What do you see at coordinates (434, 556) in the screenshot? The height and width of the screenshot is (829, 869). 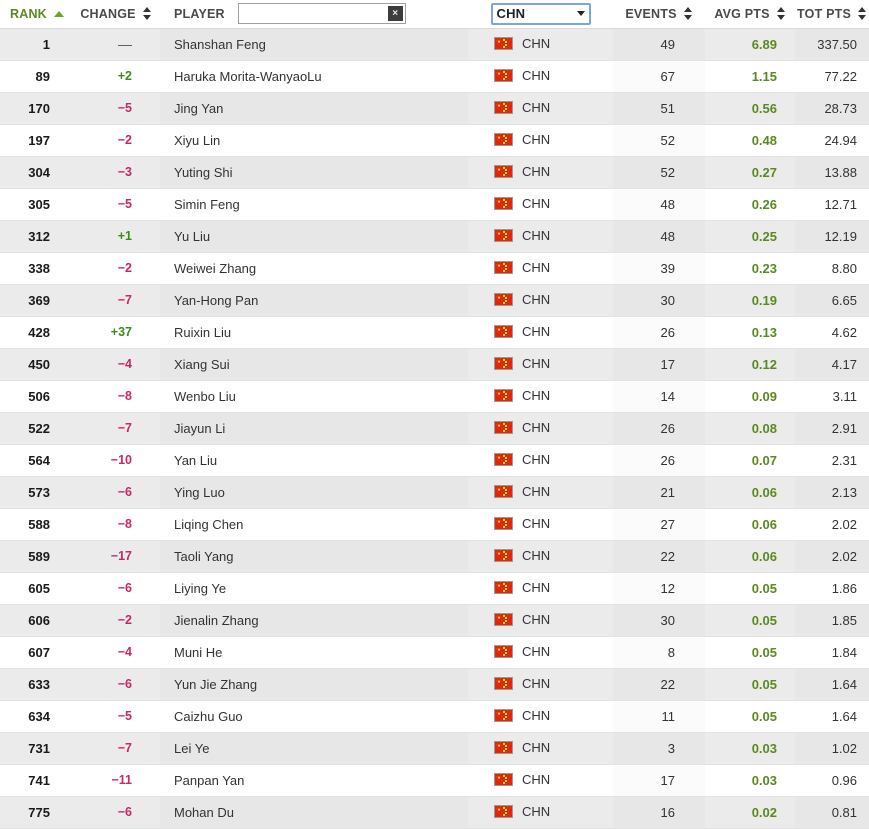 I see `table-row: 589 −17 Taoli Yang CHN 22 0.06 2.02` at bounding box center [434, 556].